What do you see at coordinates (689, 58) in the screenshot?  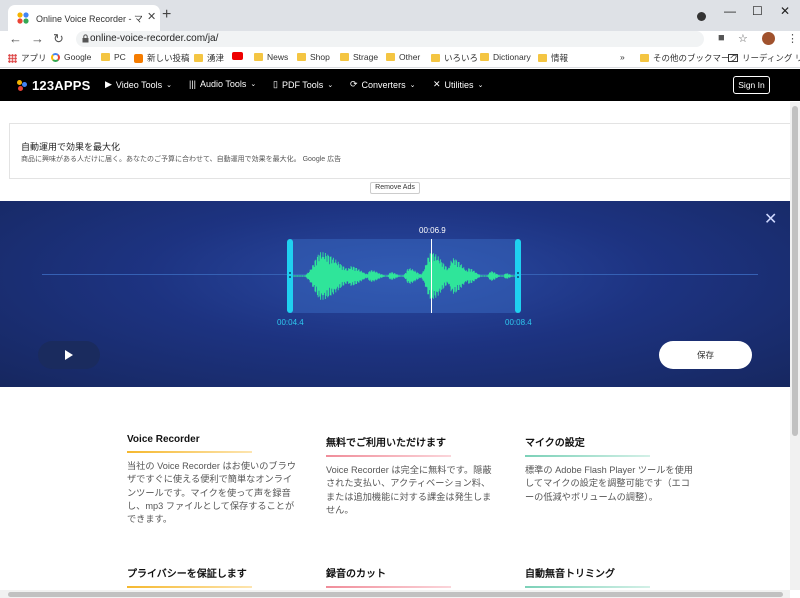 I see `bookmark-other-bookmarks: その他のブックマーク` at bounding box center [689, 58].